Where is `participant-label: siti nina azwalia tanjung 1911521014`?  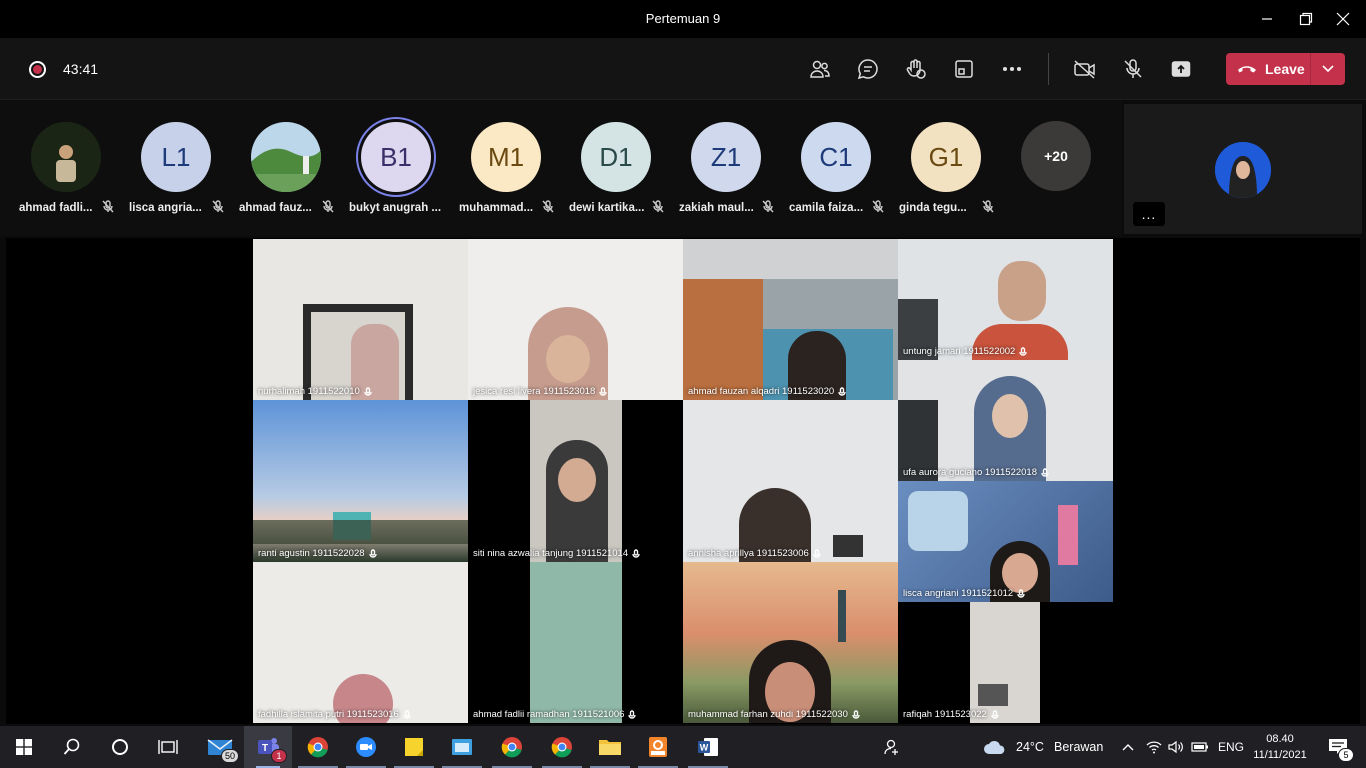 participant-label: siti nina azwalia tanjung 1911521014 is located at coordinates (556, 553).